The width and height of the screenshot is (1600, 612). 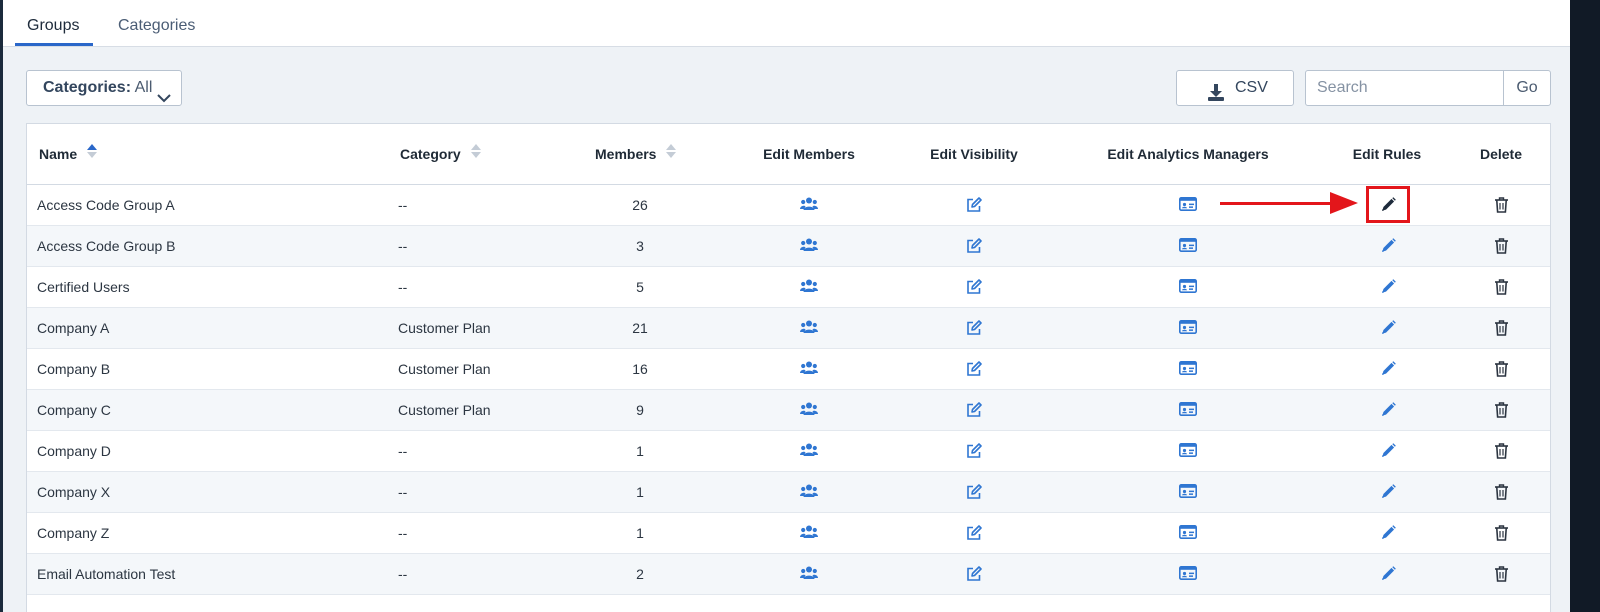 What do you see at coordinates (156, 23) in the screenshot?
I see `tab-categories: Categories` at bounding box center [156, 23].